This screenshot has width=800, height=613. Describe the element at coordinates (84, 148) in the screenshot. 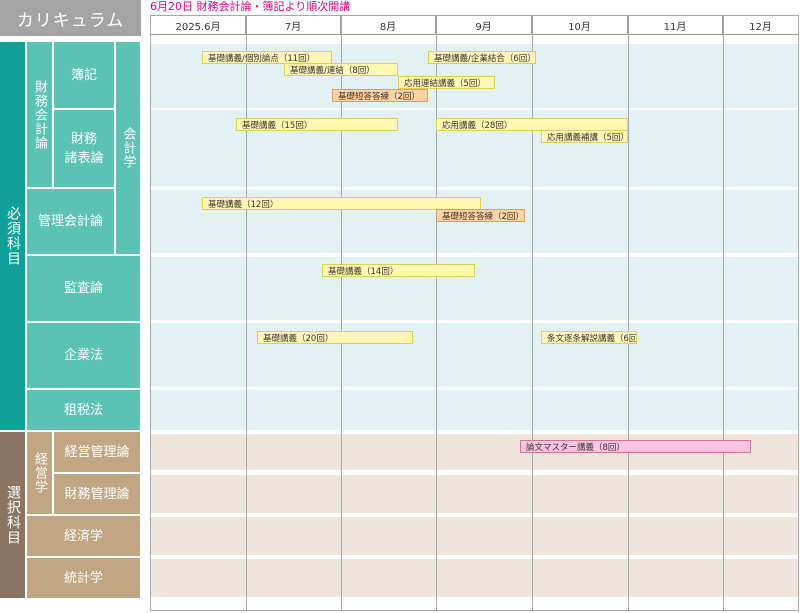

I see `subject-zaimu-shohyo-ron: 財務 諸表論` at that location.